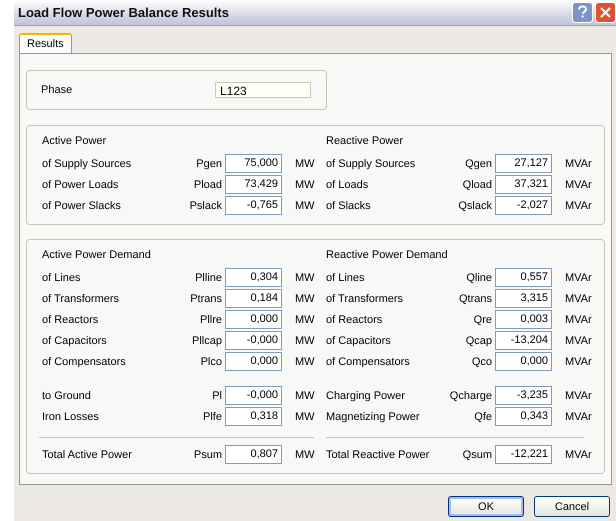 The height and width of the screenshot is (521, 616). I want to click on value-field: -13,204, so click(523, 340).